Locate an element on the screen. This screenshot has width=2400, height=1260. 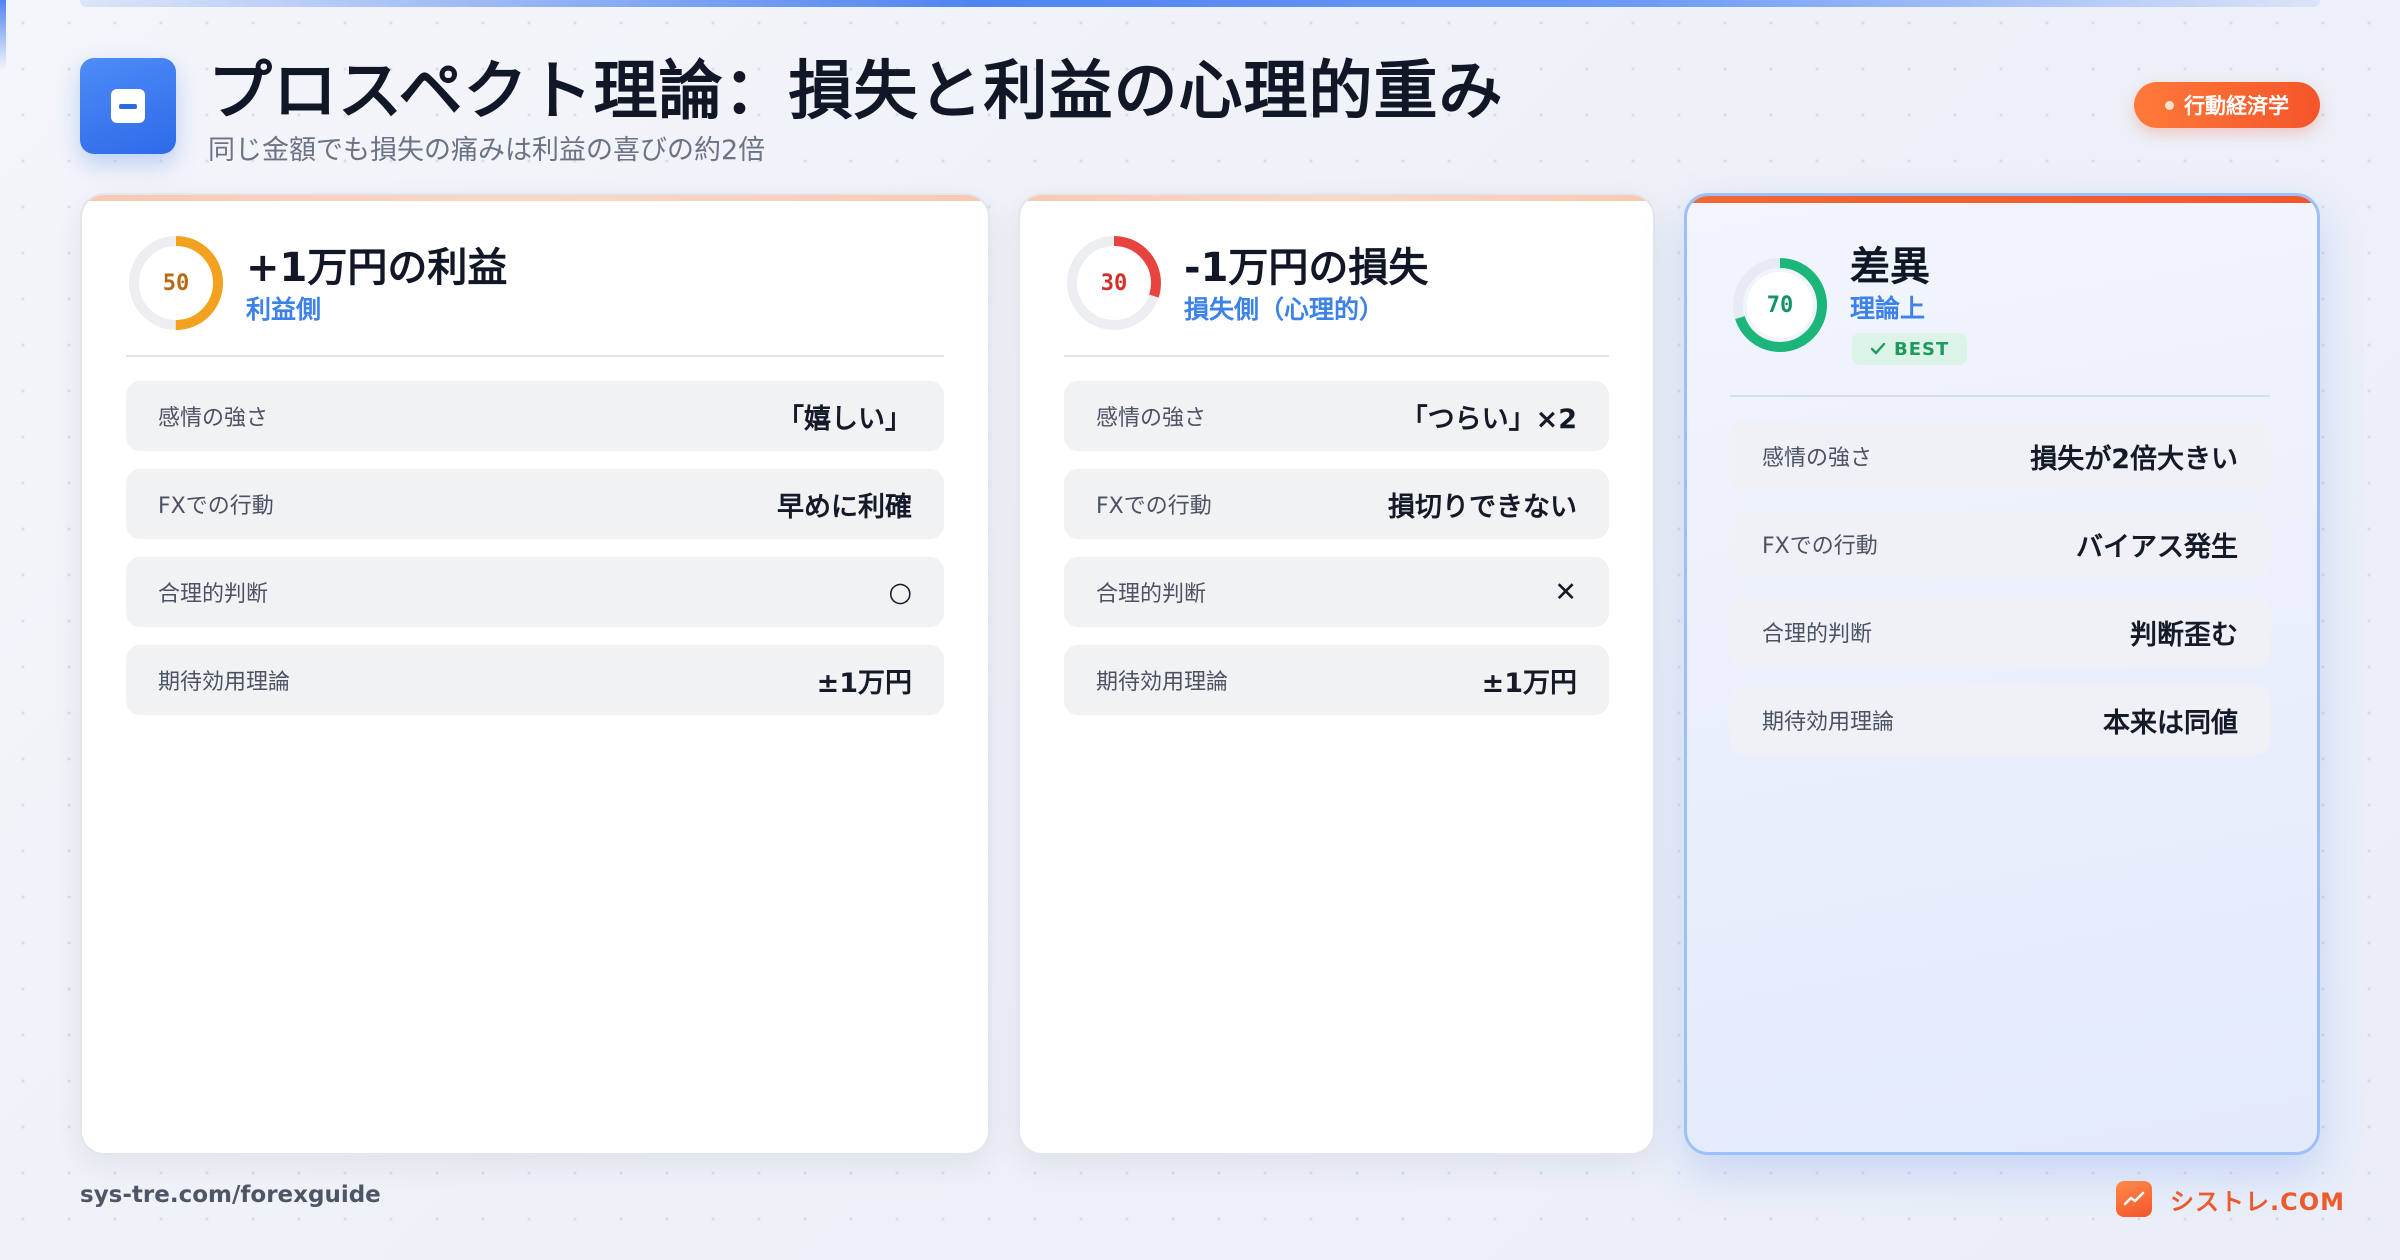
score-value: 70 is located at coordinates (1780, 305).